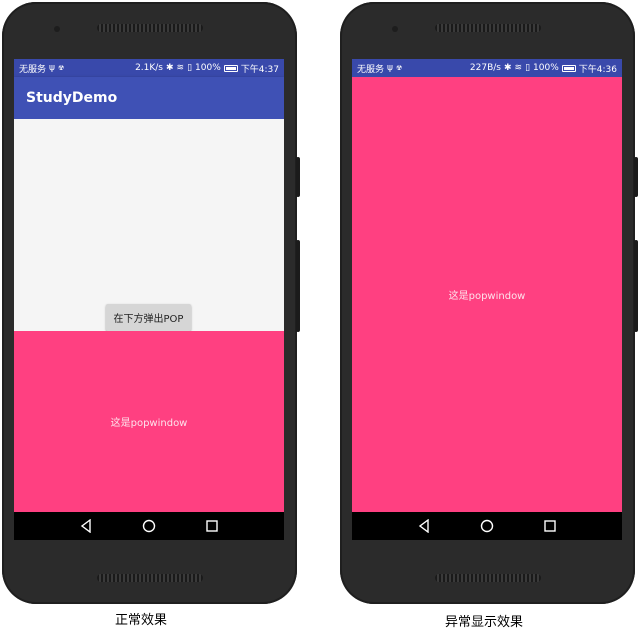  Describe the element at coordinates (149, 98) in the screenshot. I see `app-bar: StudyDemo` at that location.